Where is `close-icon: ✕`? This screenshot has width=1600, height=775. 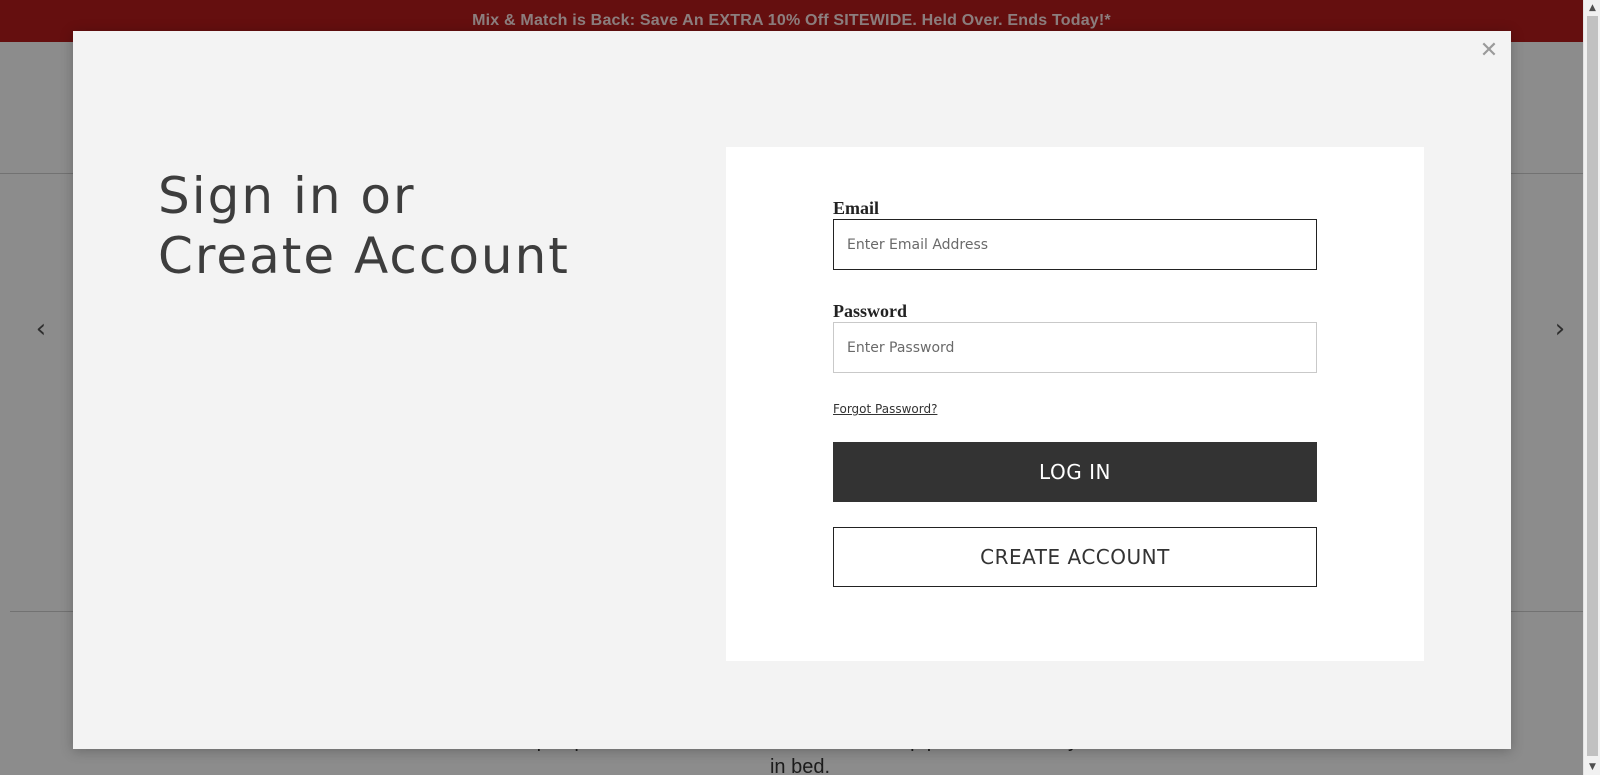
close-icon: ✕ is located at coordinates (1489, 51).